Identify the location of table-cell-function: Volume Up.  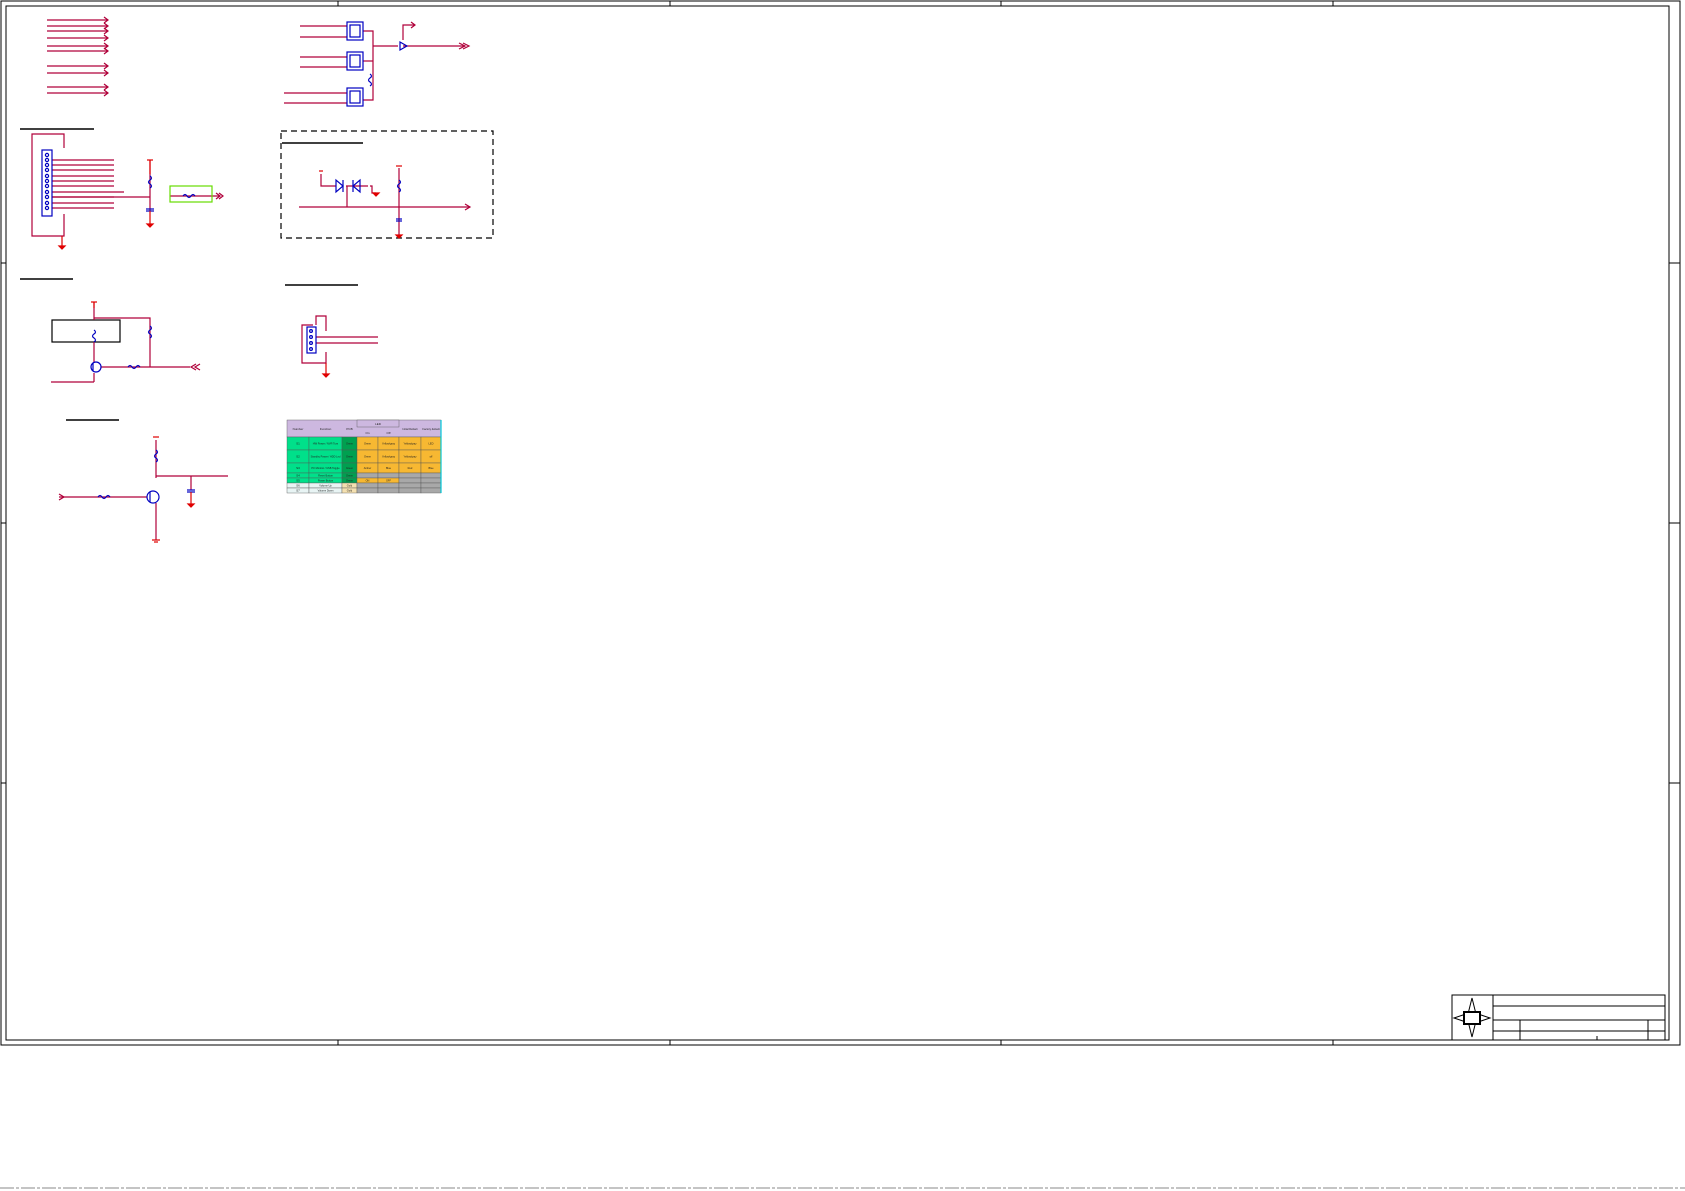
(325, 486).